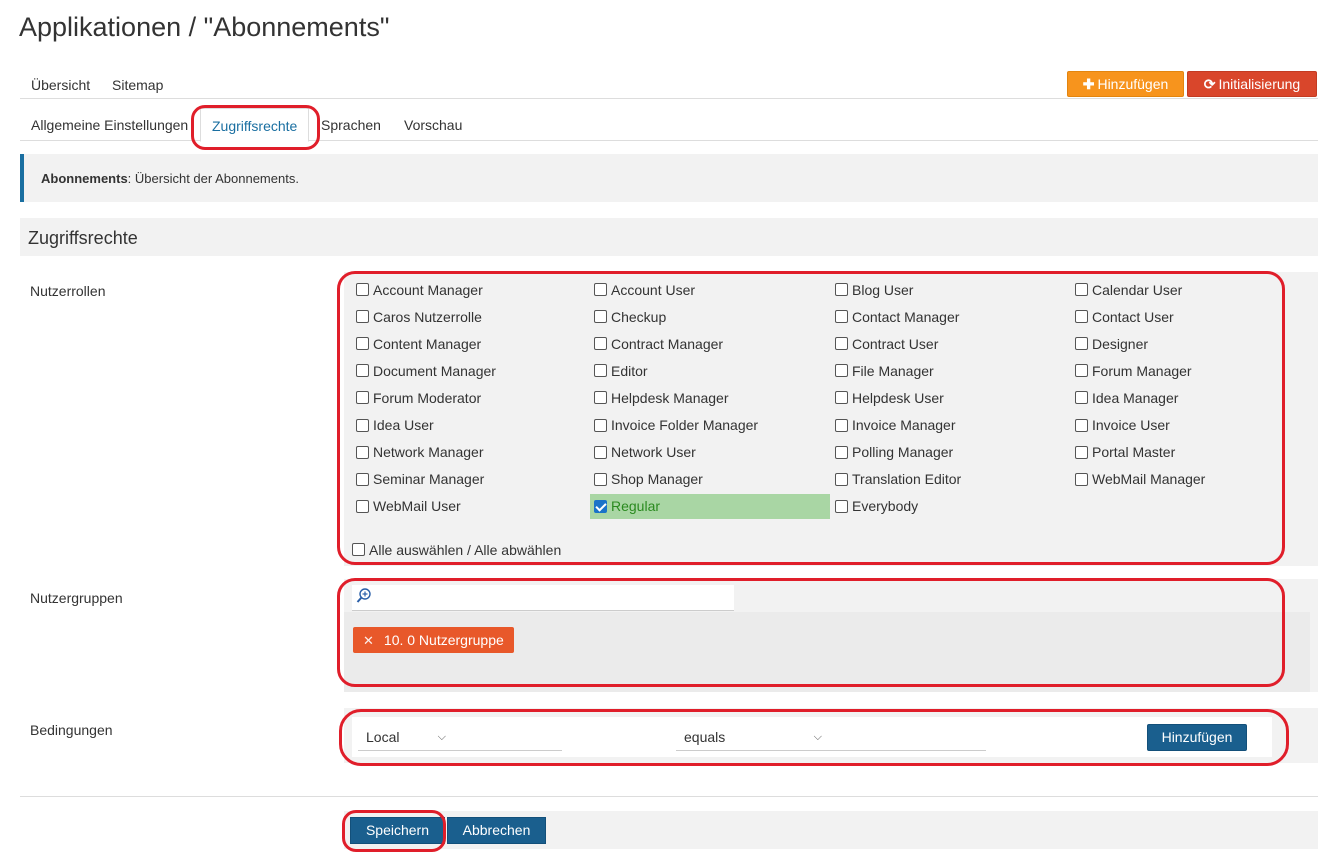  What do you see at coordinates (420, 479) in the screenshot?
I see `role-checkbox: Seminar Manager` at bounding box center [420, 479].